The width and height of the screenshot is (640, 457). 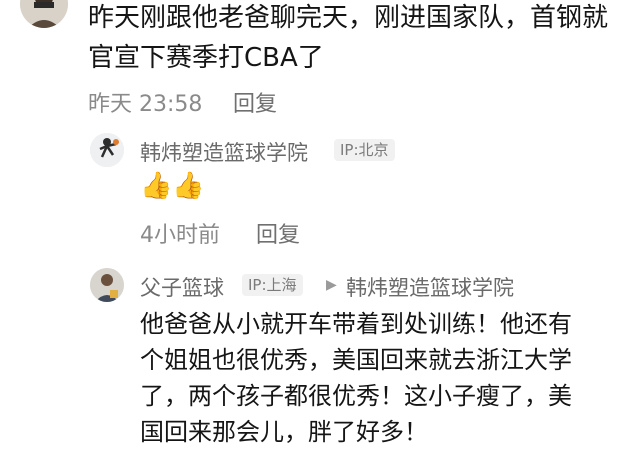 I want to click on ip-location-badge: IP:北京, so click(x=364, y=150).